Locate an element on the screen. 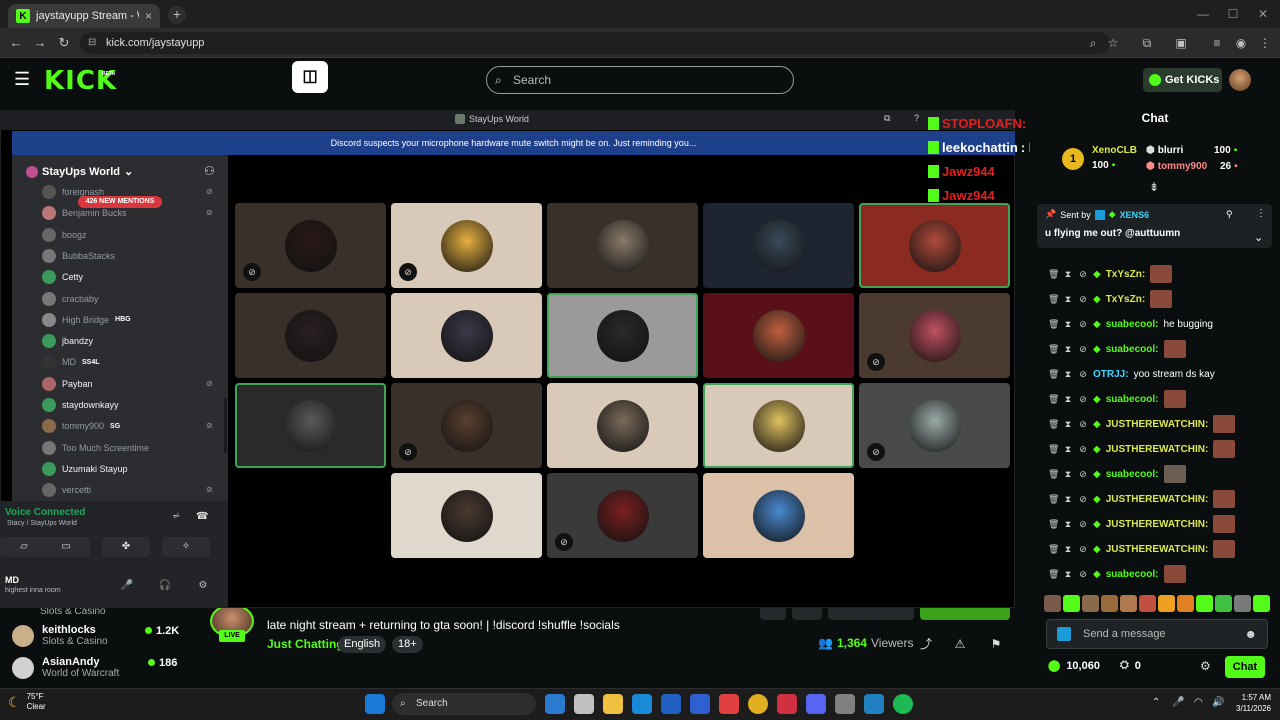 Image resolution: width=1280 pixels, height=720 pixels. taskbar-search: ⌕ Search is located at coordinates (464, 704).